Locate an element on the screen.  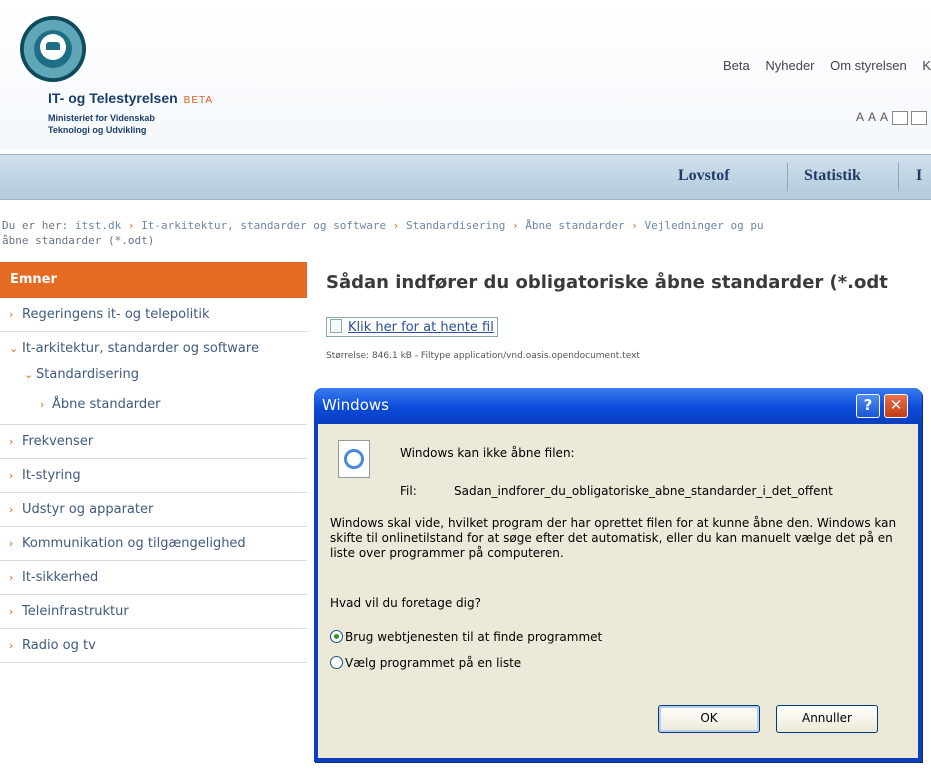
sidebar-item-label: Åbne standarder is located at coordinates (106, 404).